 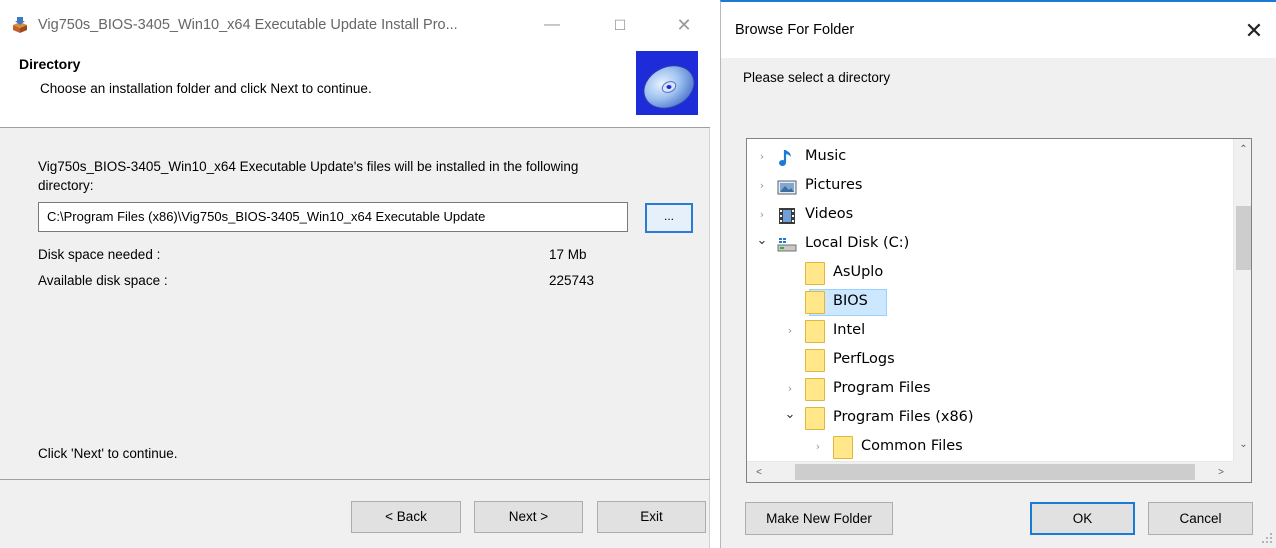 I want to click on dialog-message: Please select a directory, so click(x=817, y=77).